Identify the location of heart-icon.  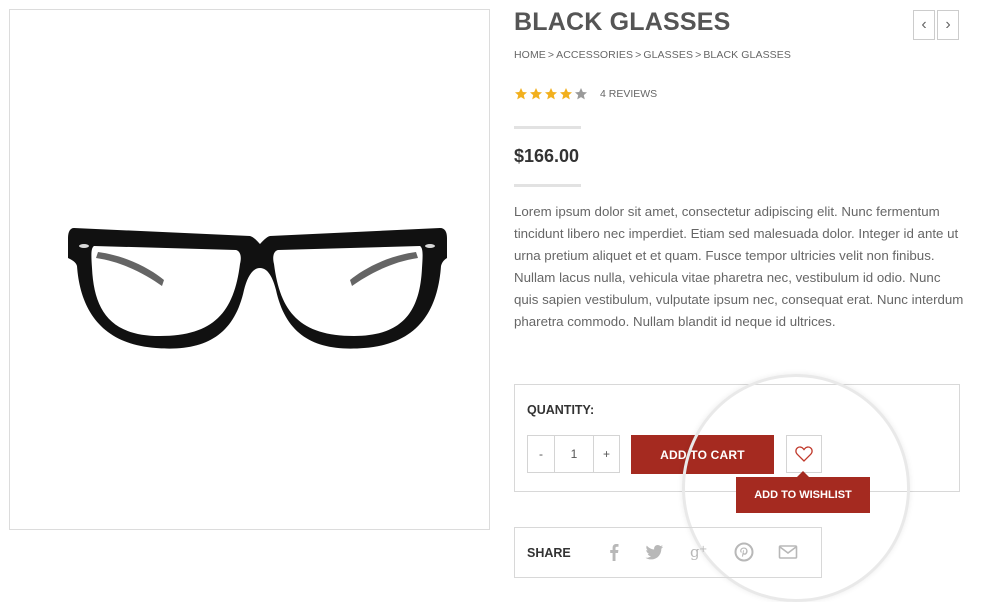
(804, 454).